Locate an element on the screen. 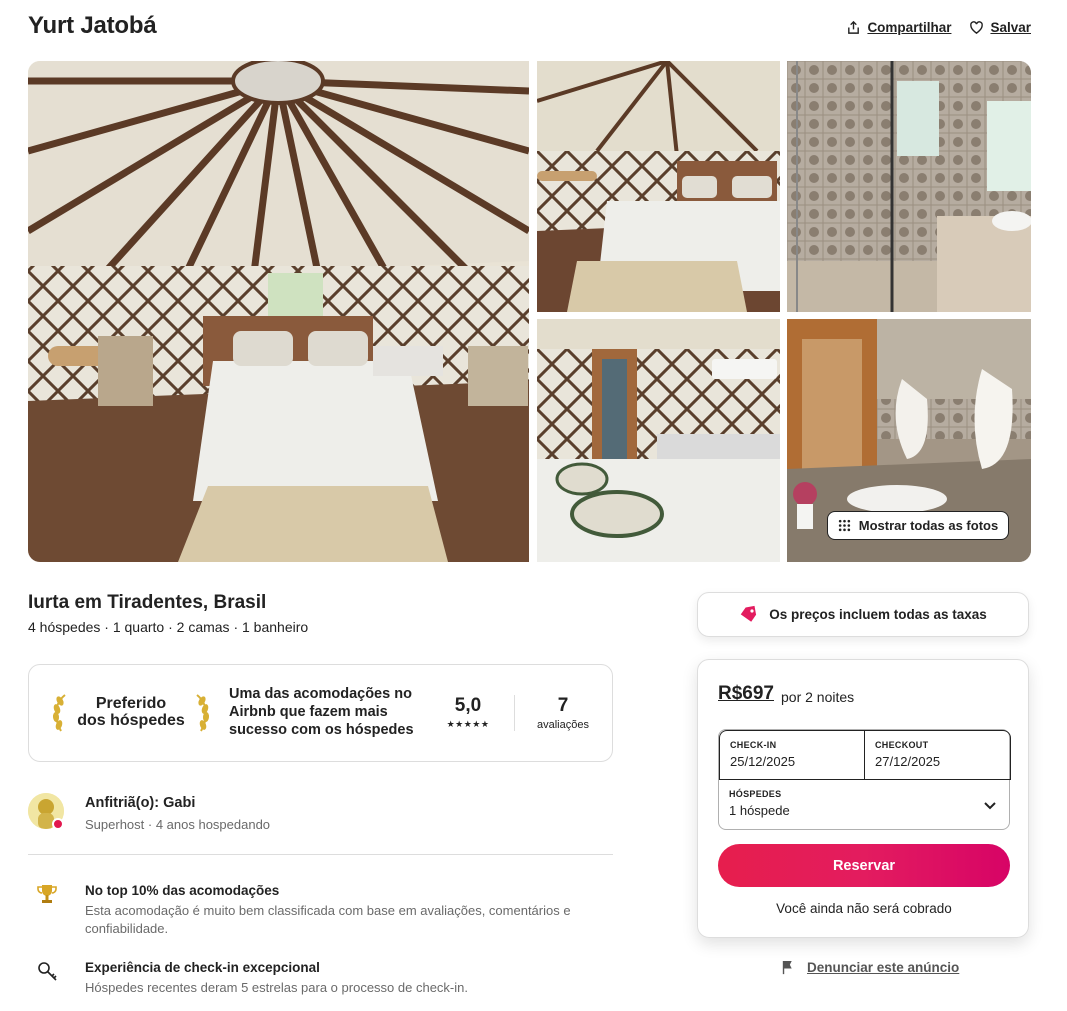 The height and width of the screenshot is (1011, 1067). rating-value: 5,0 is located at coordinates (468, 705).